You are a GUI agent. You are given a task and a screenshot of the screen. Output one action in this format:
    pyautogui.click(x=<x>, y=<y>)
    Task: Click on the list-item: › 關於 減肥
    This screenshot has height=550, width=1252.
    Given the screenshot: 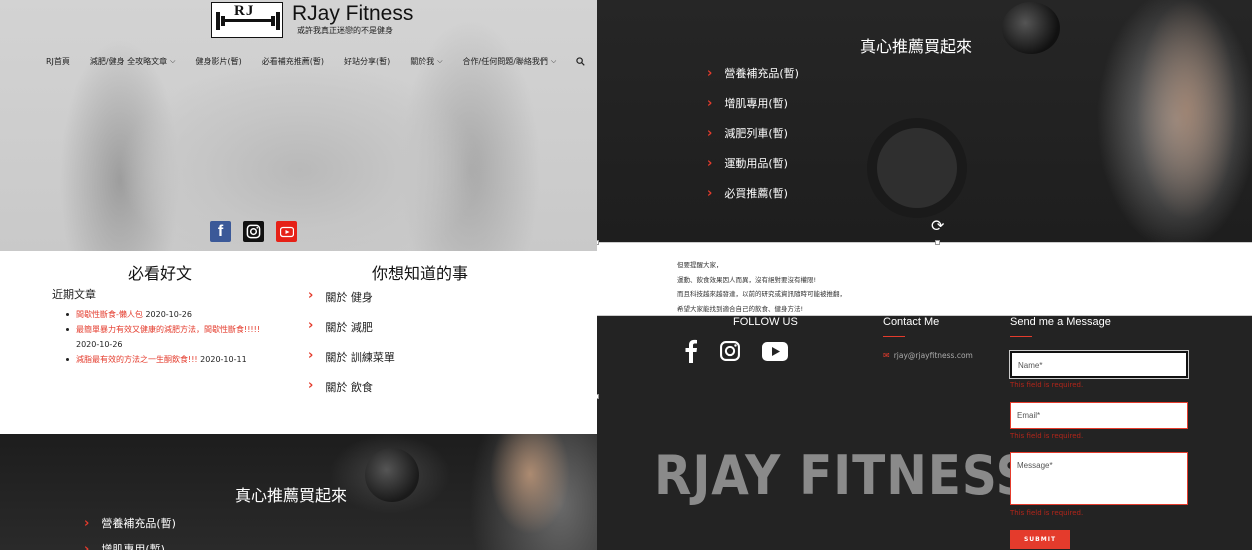 What is the action you would take?
    pyautogui.click(x=351, y=334)
    